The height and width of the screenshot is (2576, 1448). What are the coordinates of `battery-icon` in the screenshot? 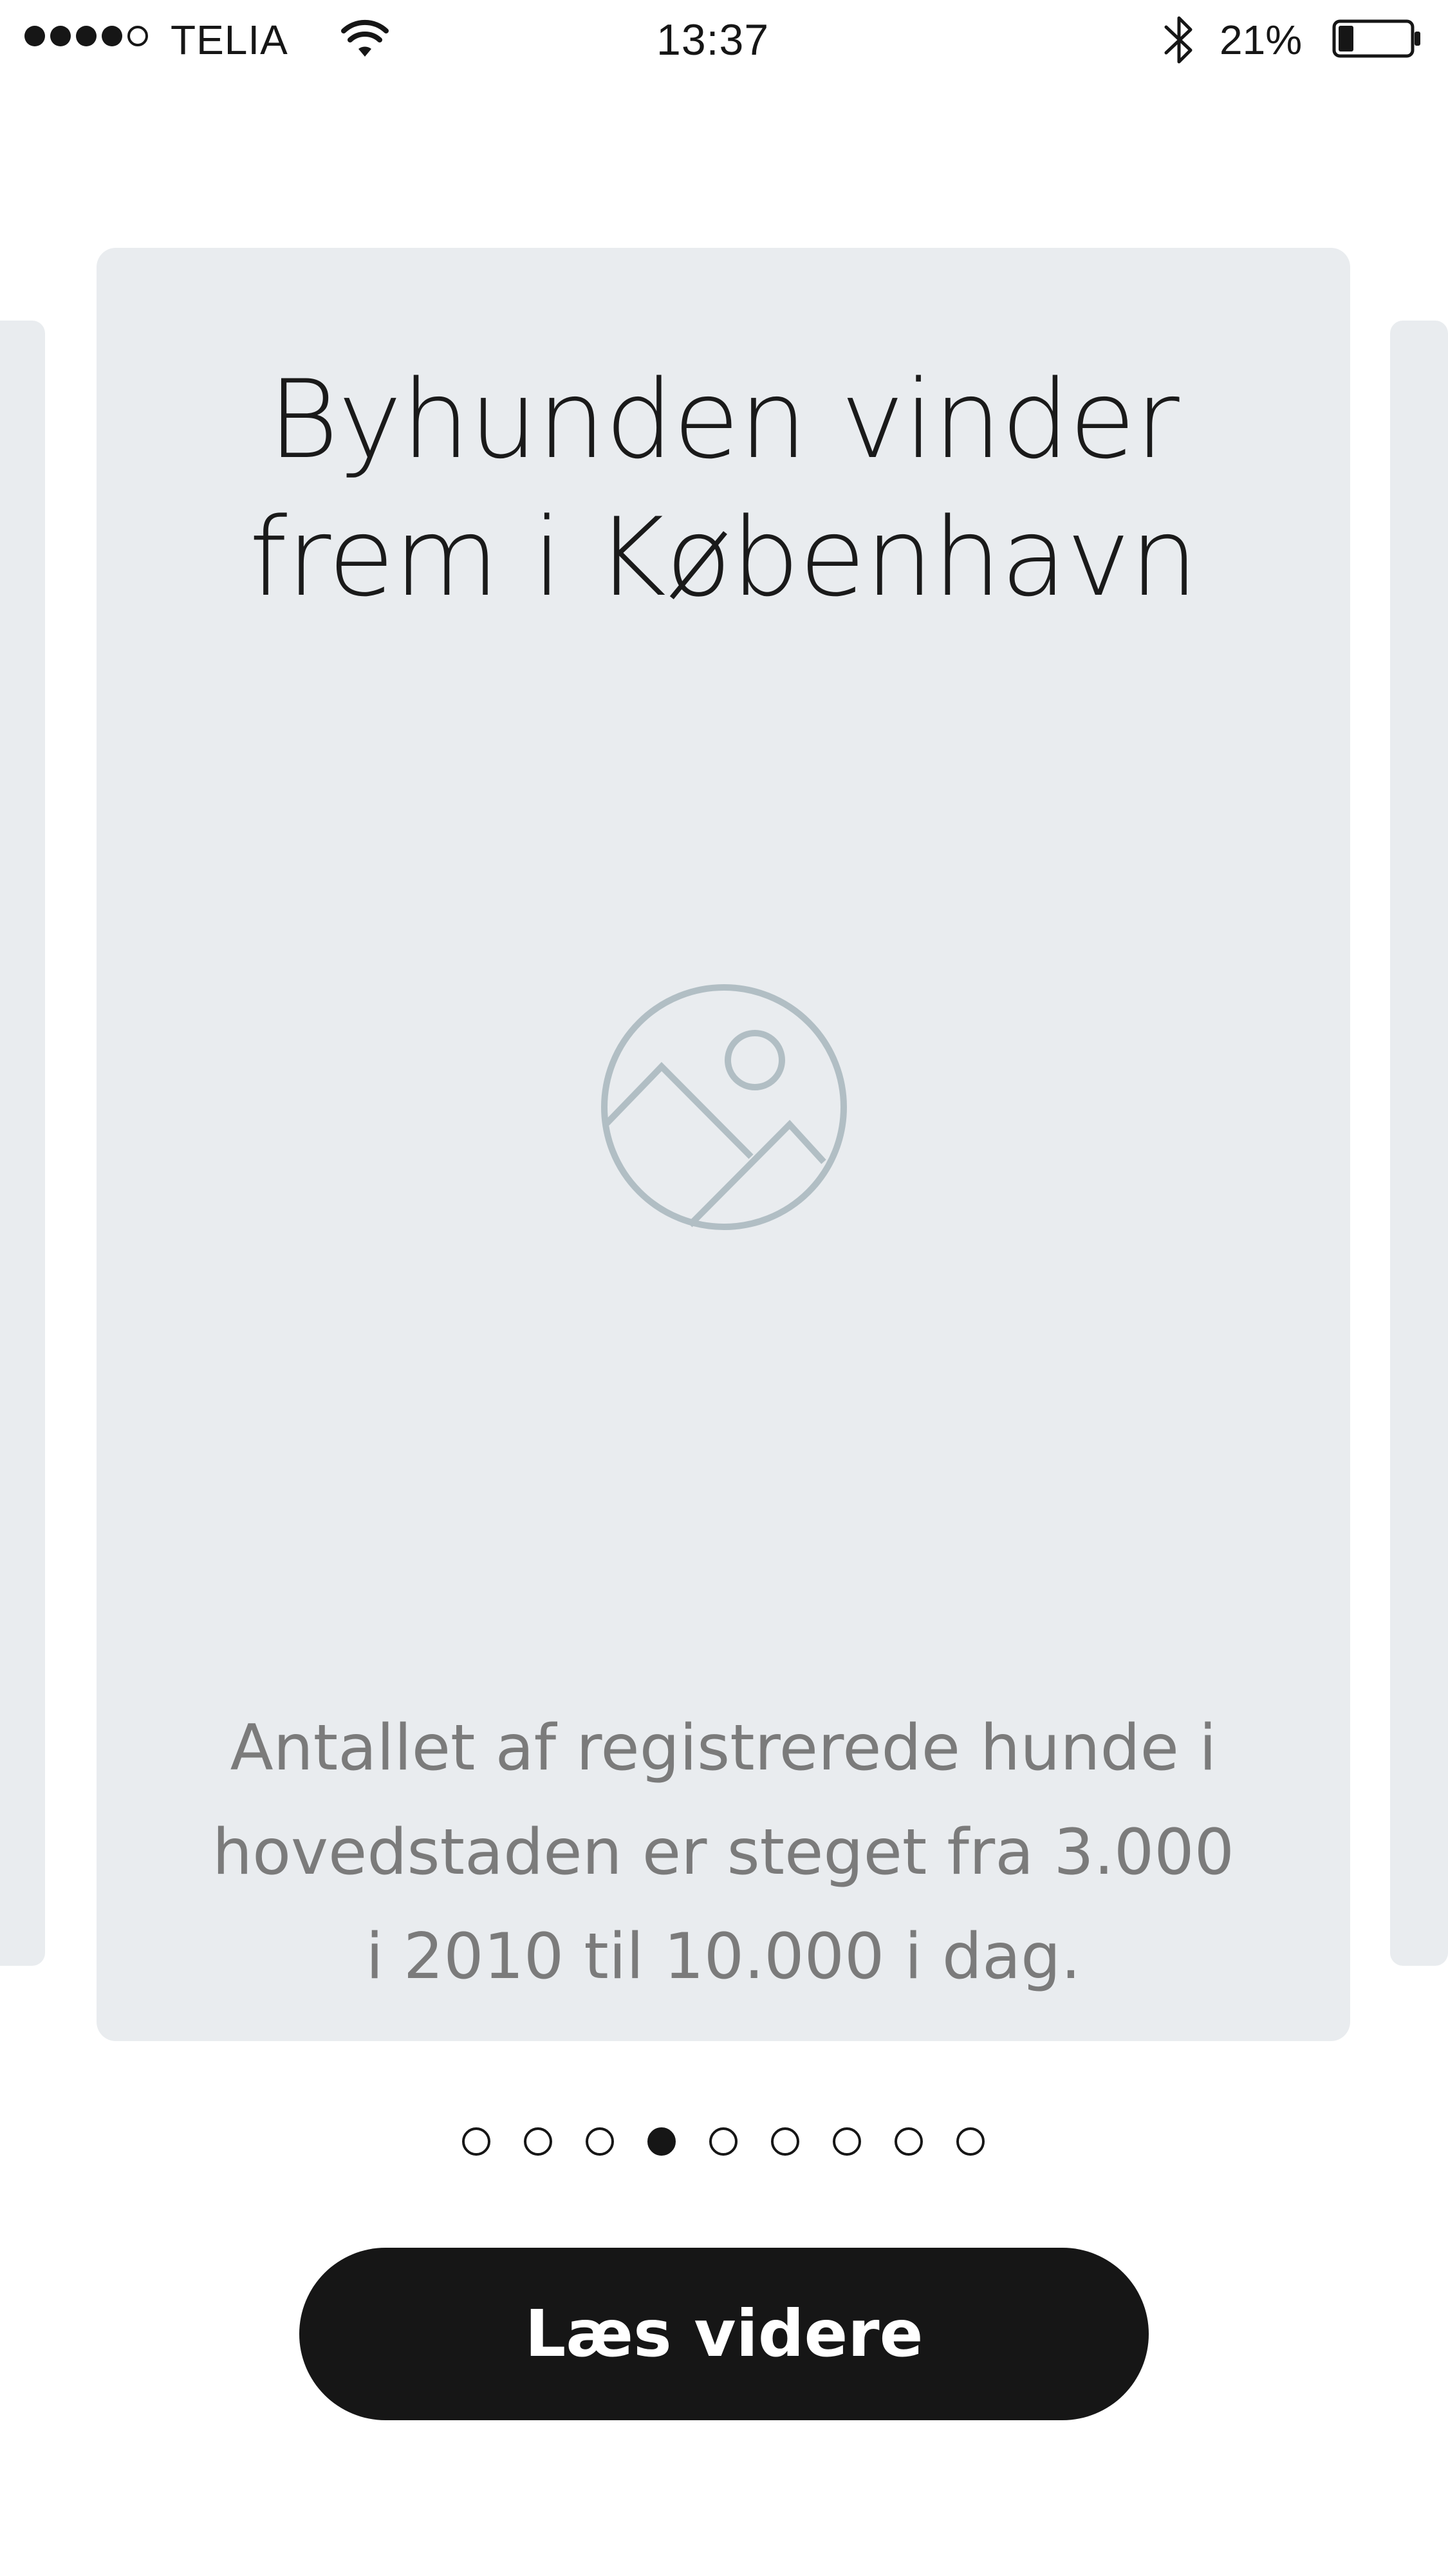 It's located at (1376, 38).